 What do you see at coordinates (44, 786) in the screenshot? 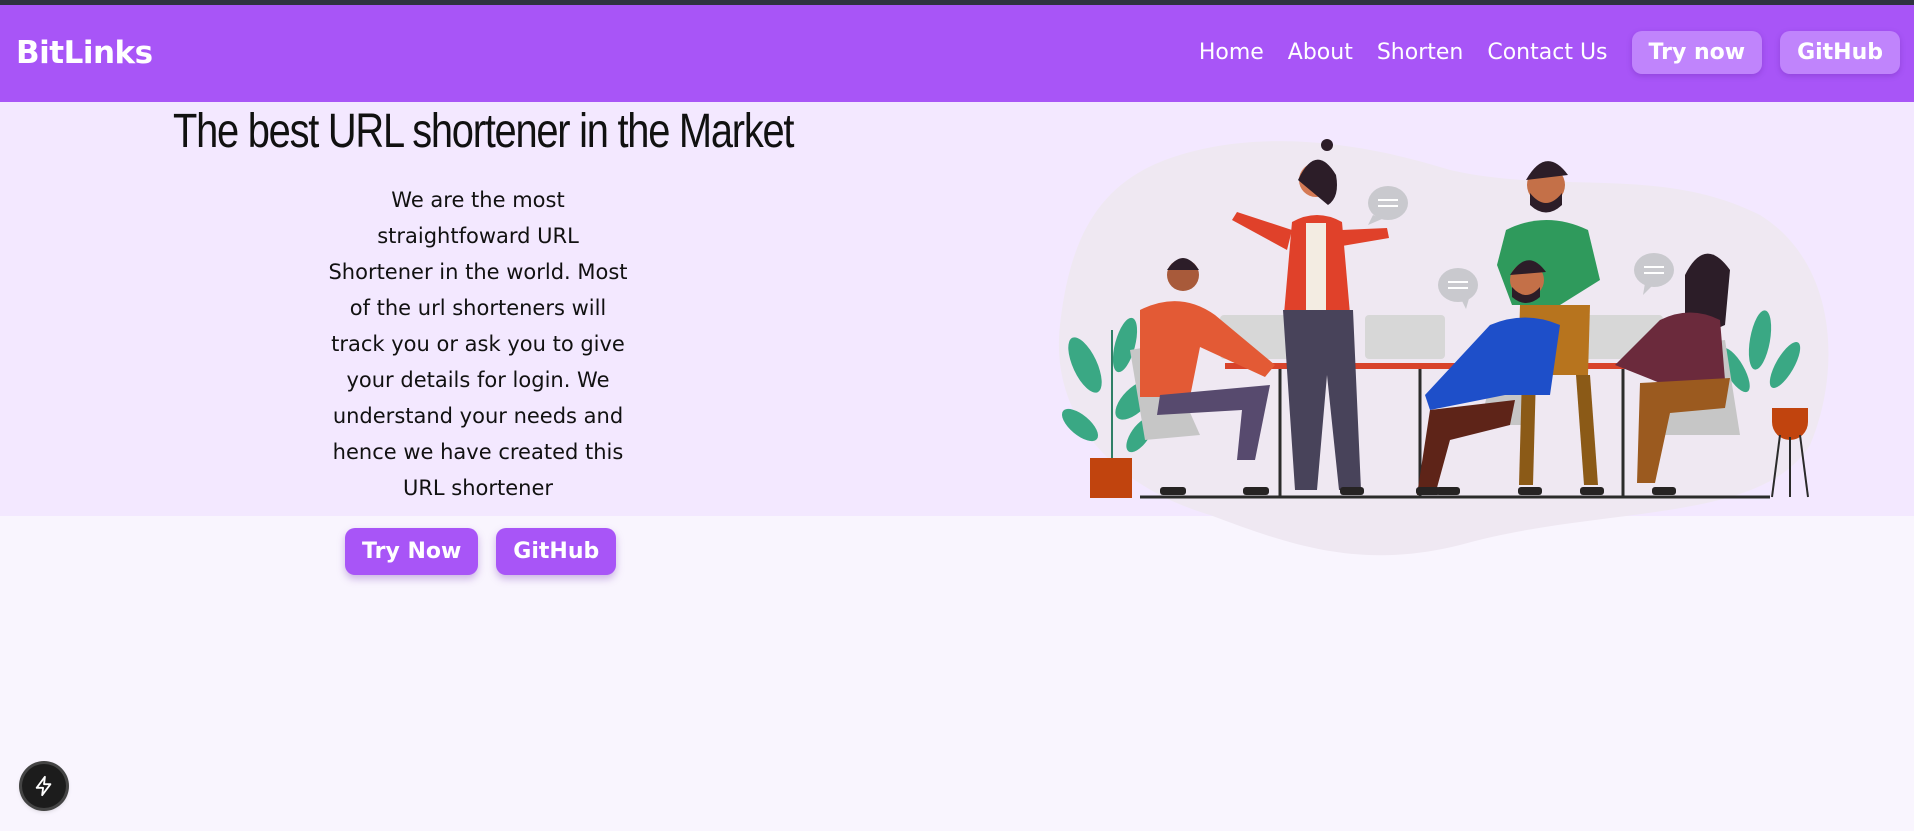
I see `lightning-bolt-icon` at bounding box center [44, 786].